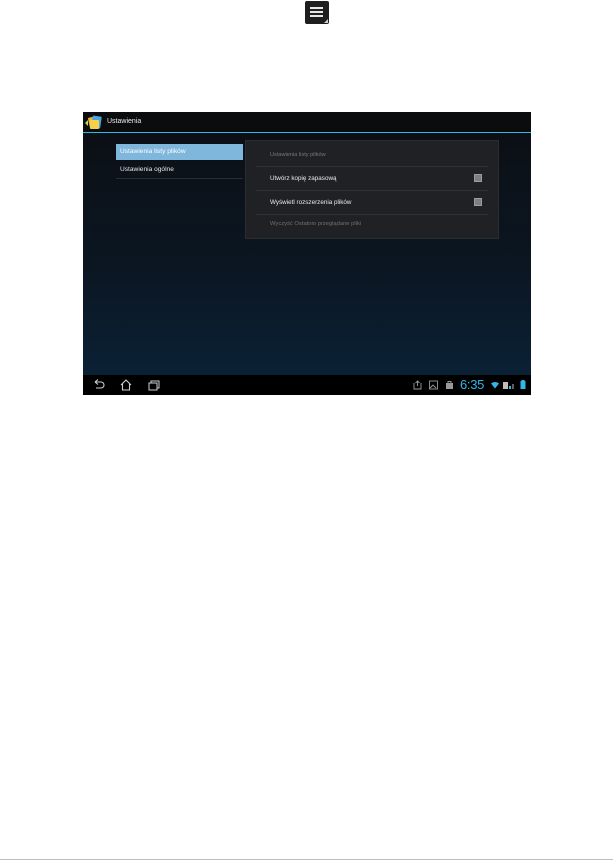  Describe the element at coordinates (523, 384) in the screenshot. I see `battery-icon` at that location.